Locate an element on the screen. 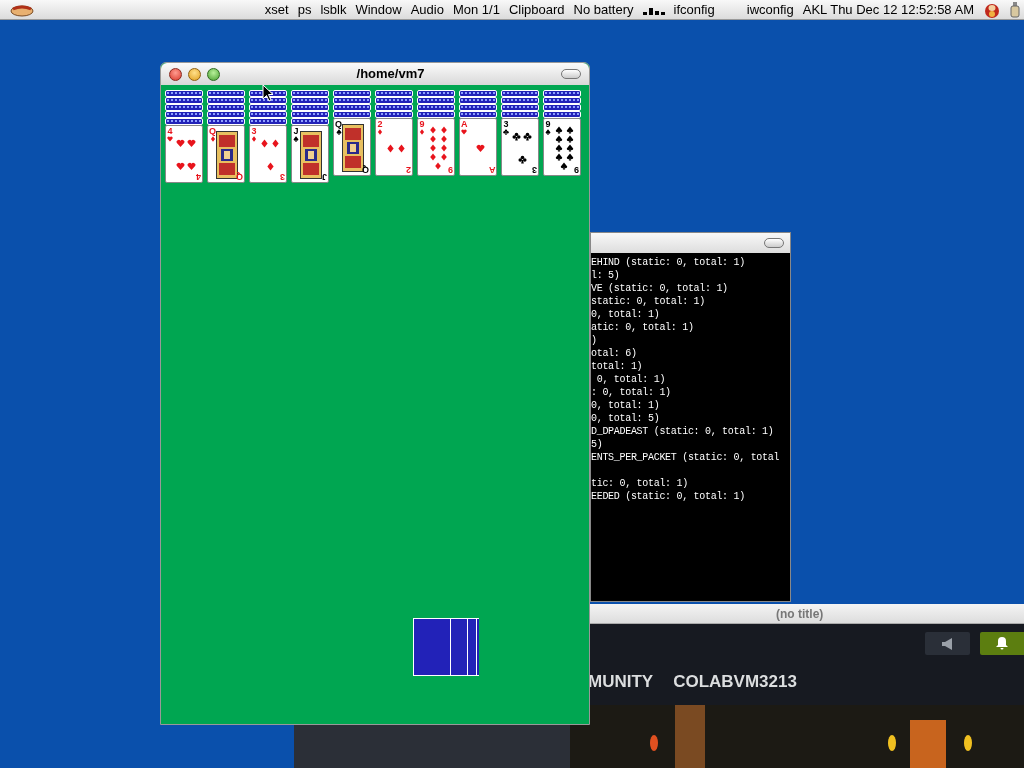 The height and width of the screenshot is (768, 1024). bell-icon is located at coordinates (1002, 643).